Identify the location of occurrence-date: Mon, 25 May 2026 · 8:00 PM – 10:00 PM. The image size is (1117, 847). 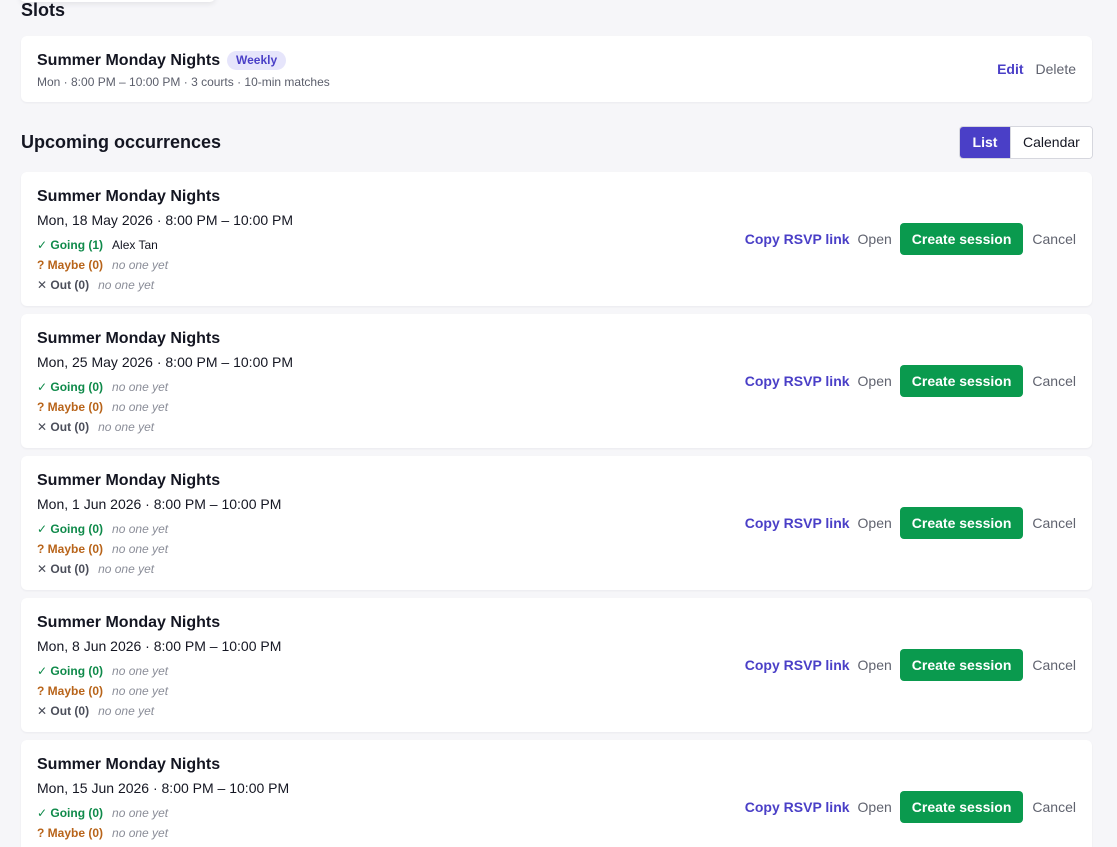
(165, 362).